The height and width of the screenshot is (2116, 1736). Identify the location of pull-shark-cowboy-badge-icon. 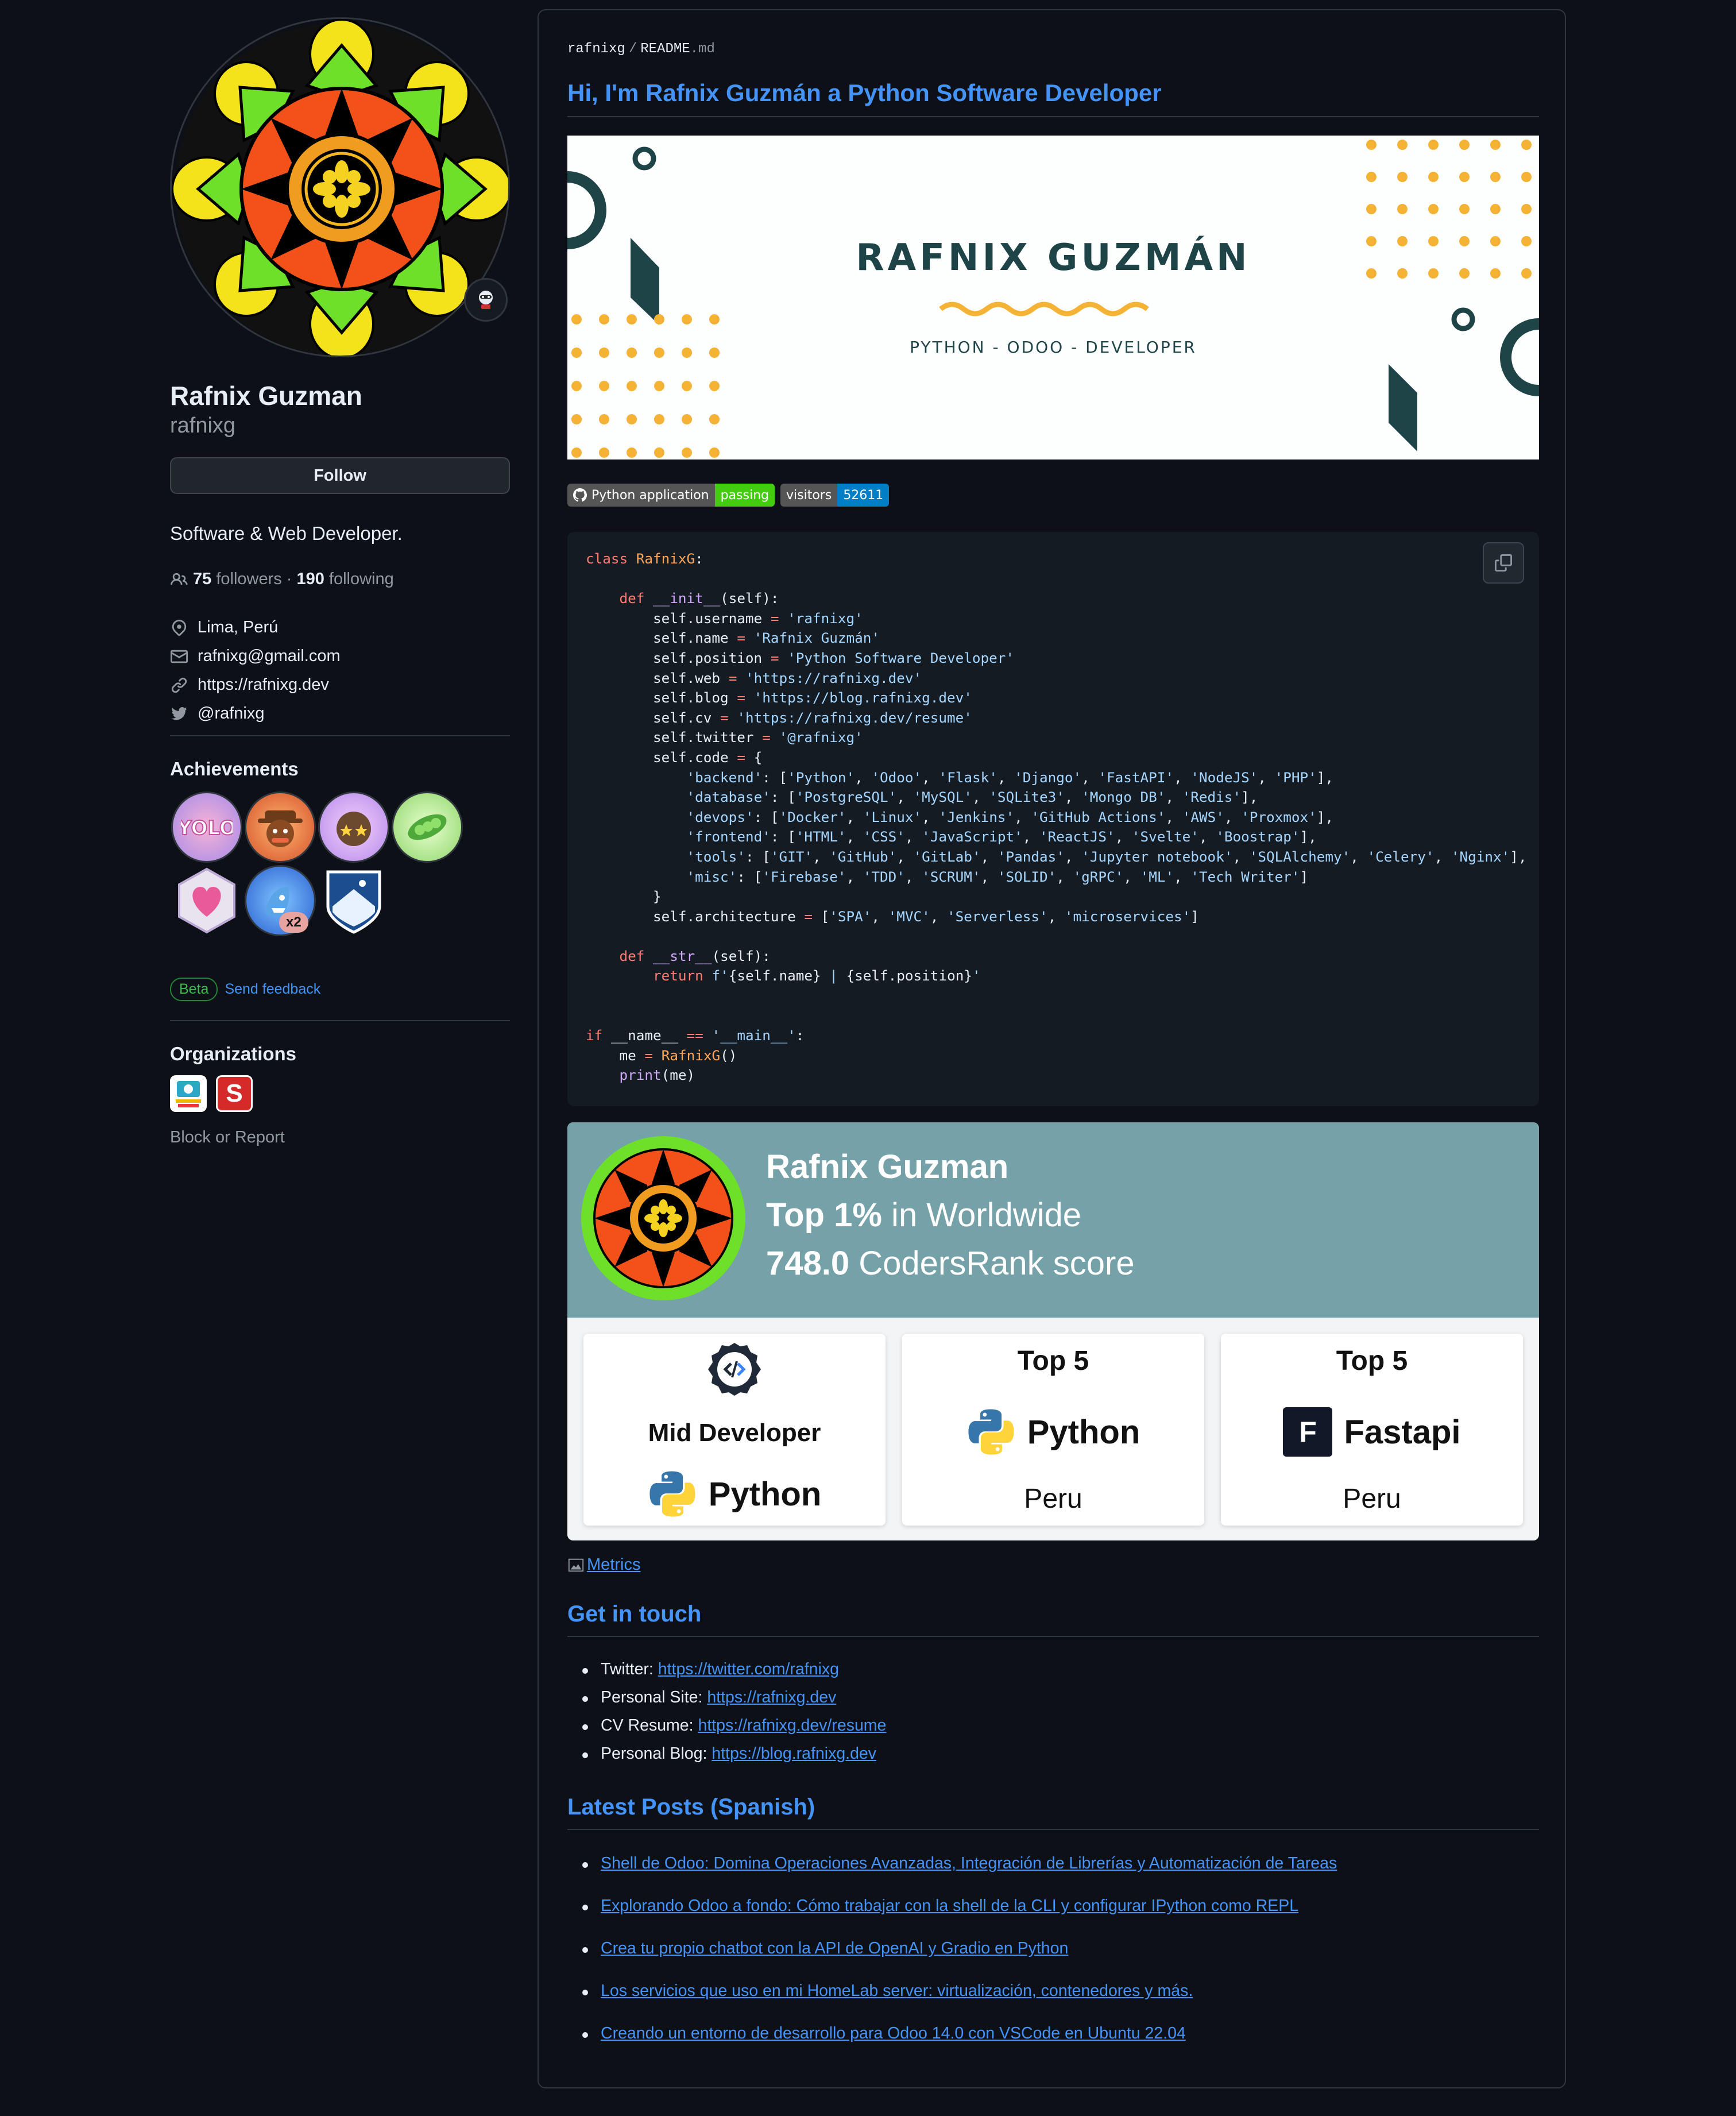
(280, 827).